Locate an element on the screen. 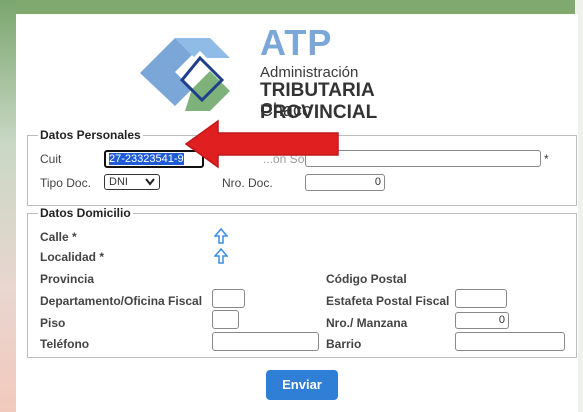 The image size is (583, 412). annotation-arrow-icon is located at coordinates (261, 144).